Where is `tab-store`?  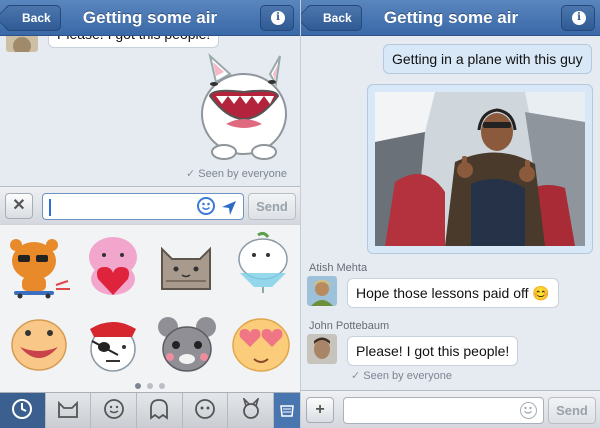
tab-store is located at coordinates (287, 410).